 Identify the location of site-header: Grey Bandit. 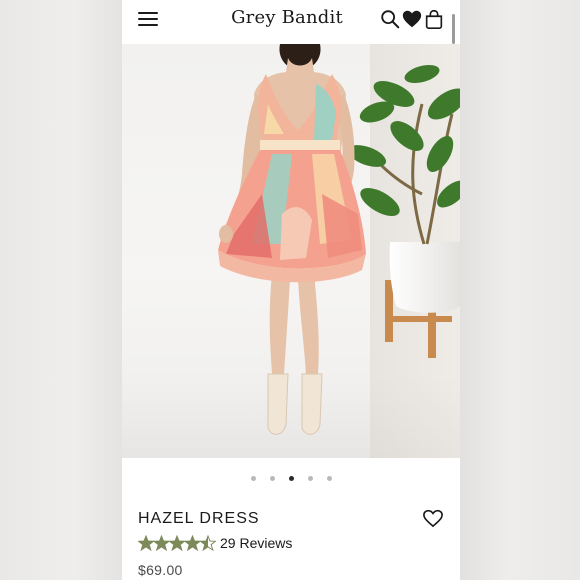
(291, 22).